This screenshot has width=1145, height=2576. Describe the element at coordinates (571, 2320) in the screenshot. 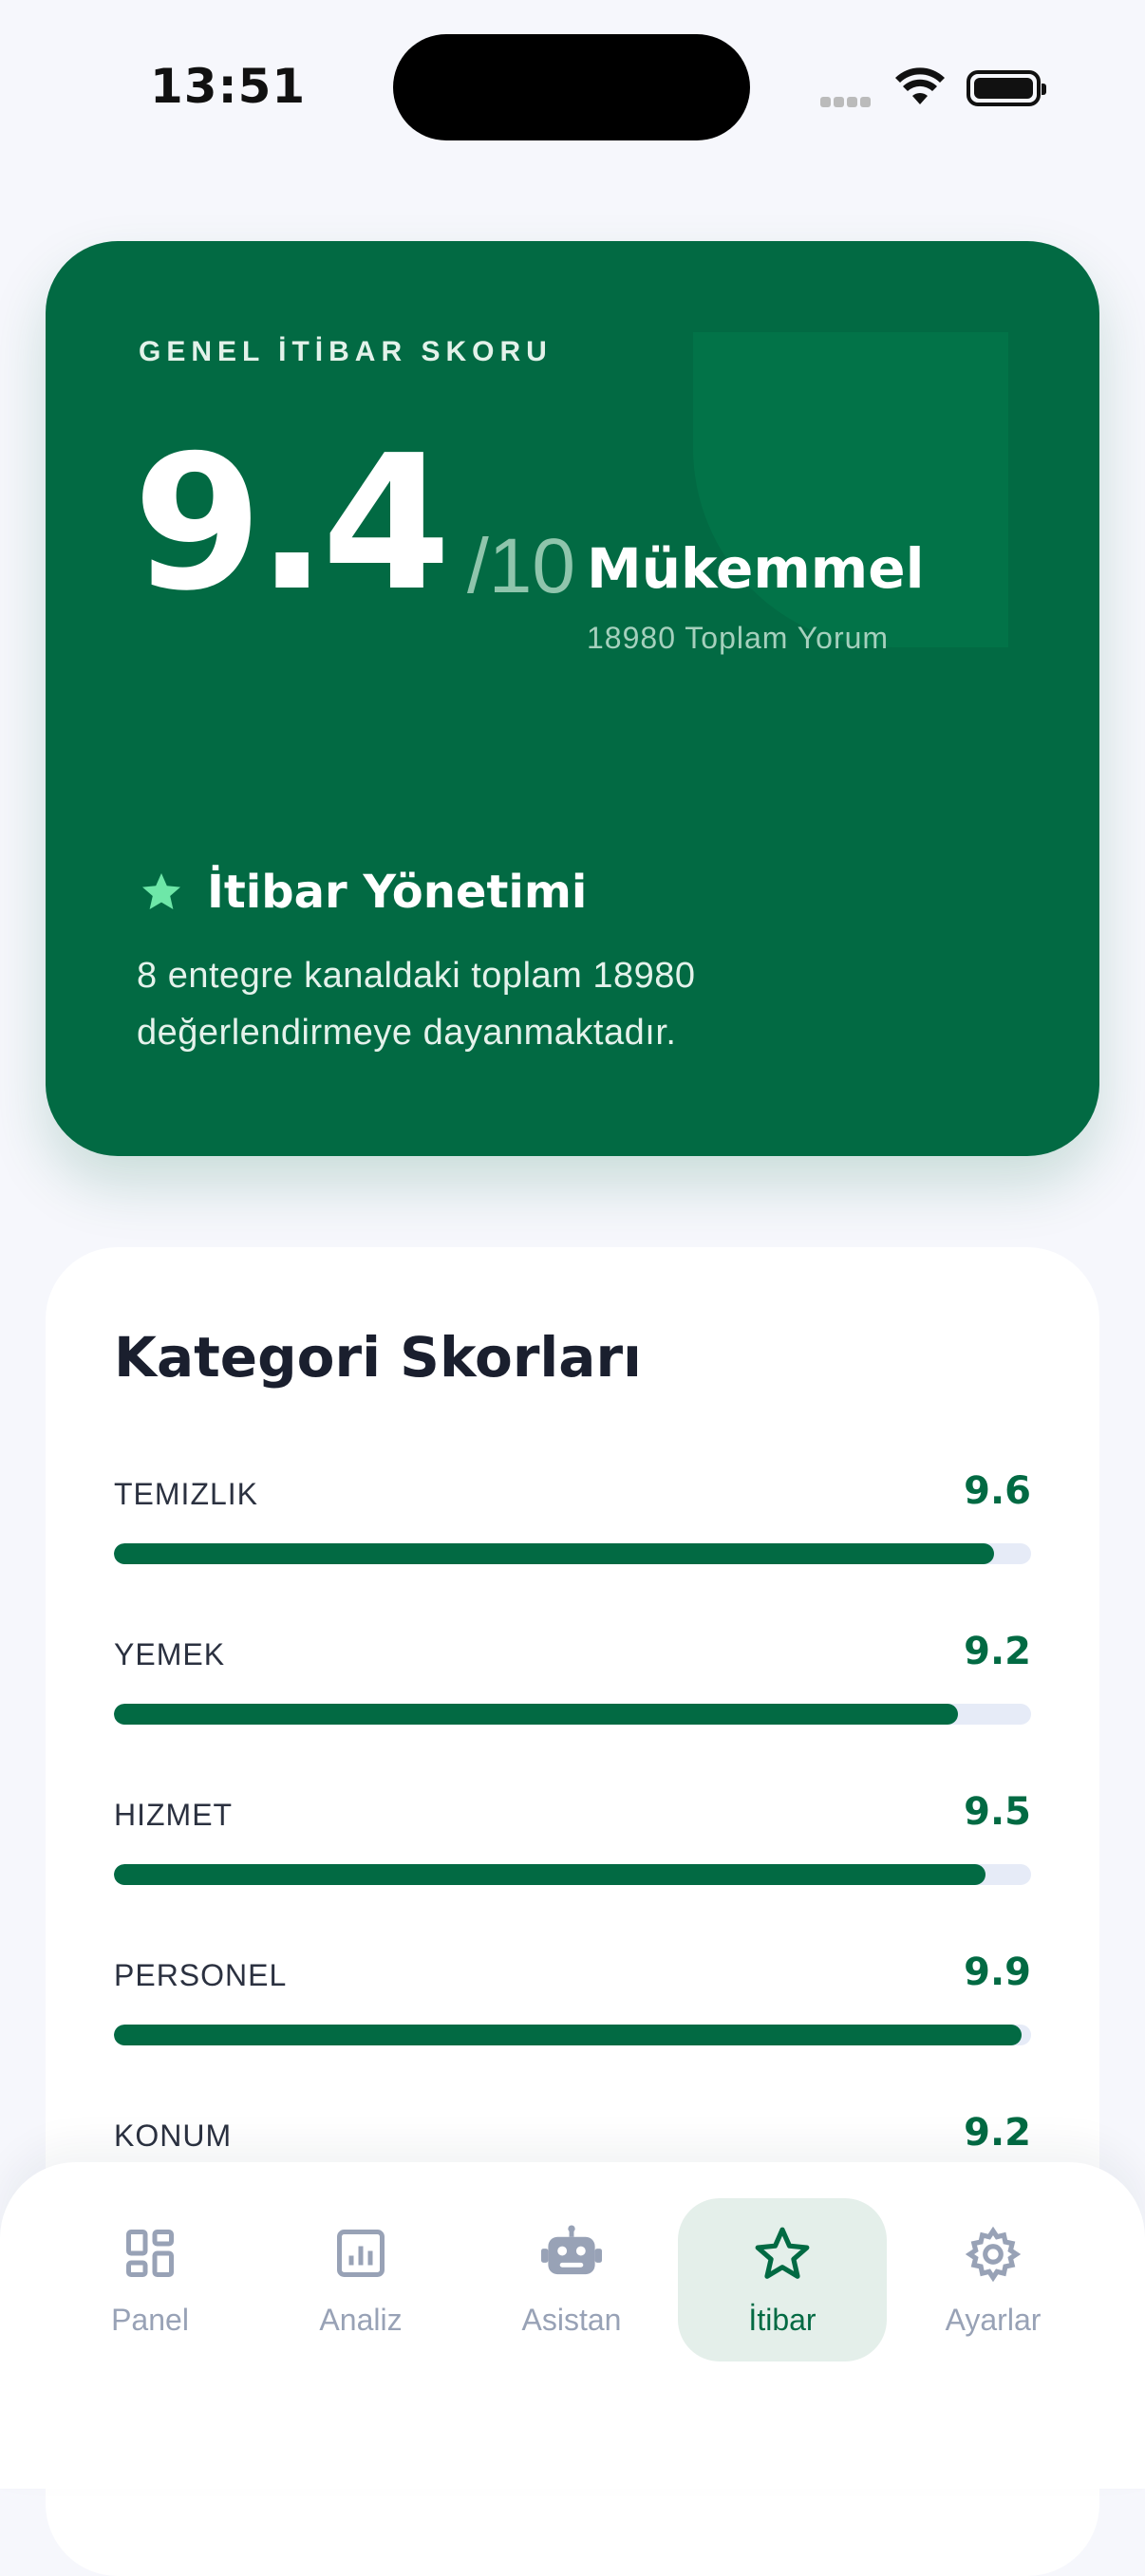

I see `nav-label: Asistan` at that location.